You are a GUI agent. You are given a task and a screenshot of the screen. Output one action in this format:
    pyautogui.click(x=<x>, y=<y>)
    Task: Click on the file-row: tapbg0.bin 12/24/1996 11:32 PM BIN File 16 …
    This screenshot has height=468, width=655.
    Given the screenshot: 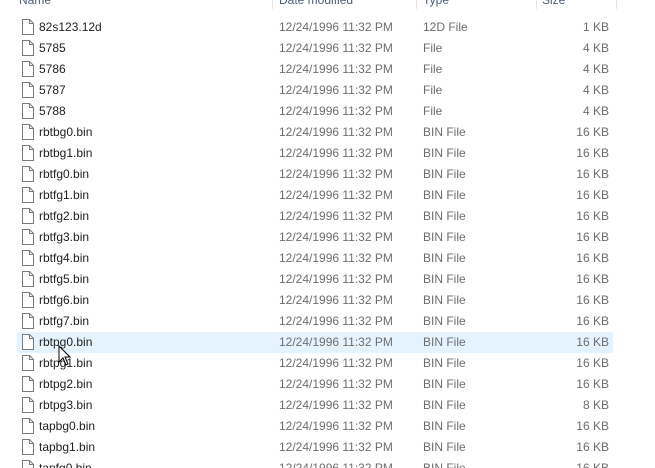 What is the action you would take?
    pyautogui.click(x=327, y=426)
    